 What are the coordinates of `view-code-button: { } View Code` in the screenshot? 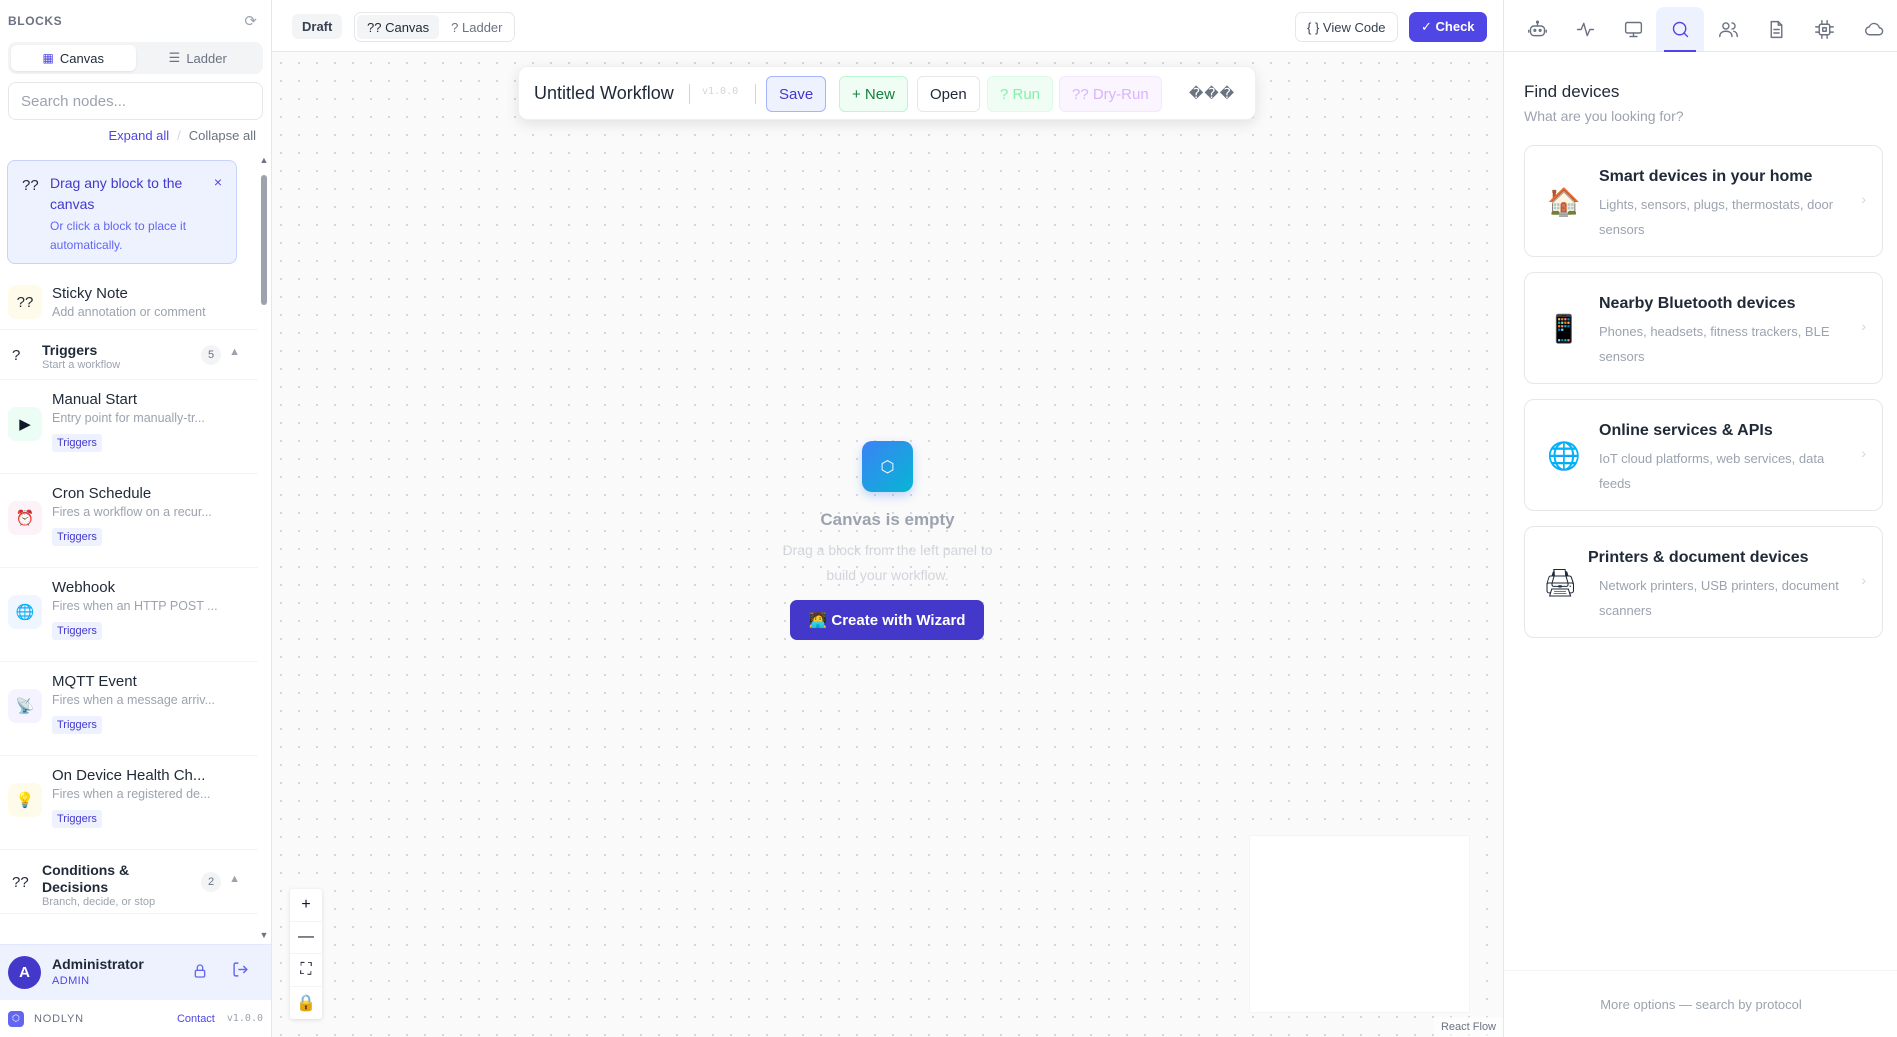 It's located at (1346, 27).